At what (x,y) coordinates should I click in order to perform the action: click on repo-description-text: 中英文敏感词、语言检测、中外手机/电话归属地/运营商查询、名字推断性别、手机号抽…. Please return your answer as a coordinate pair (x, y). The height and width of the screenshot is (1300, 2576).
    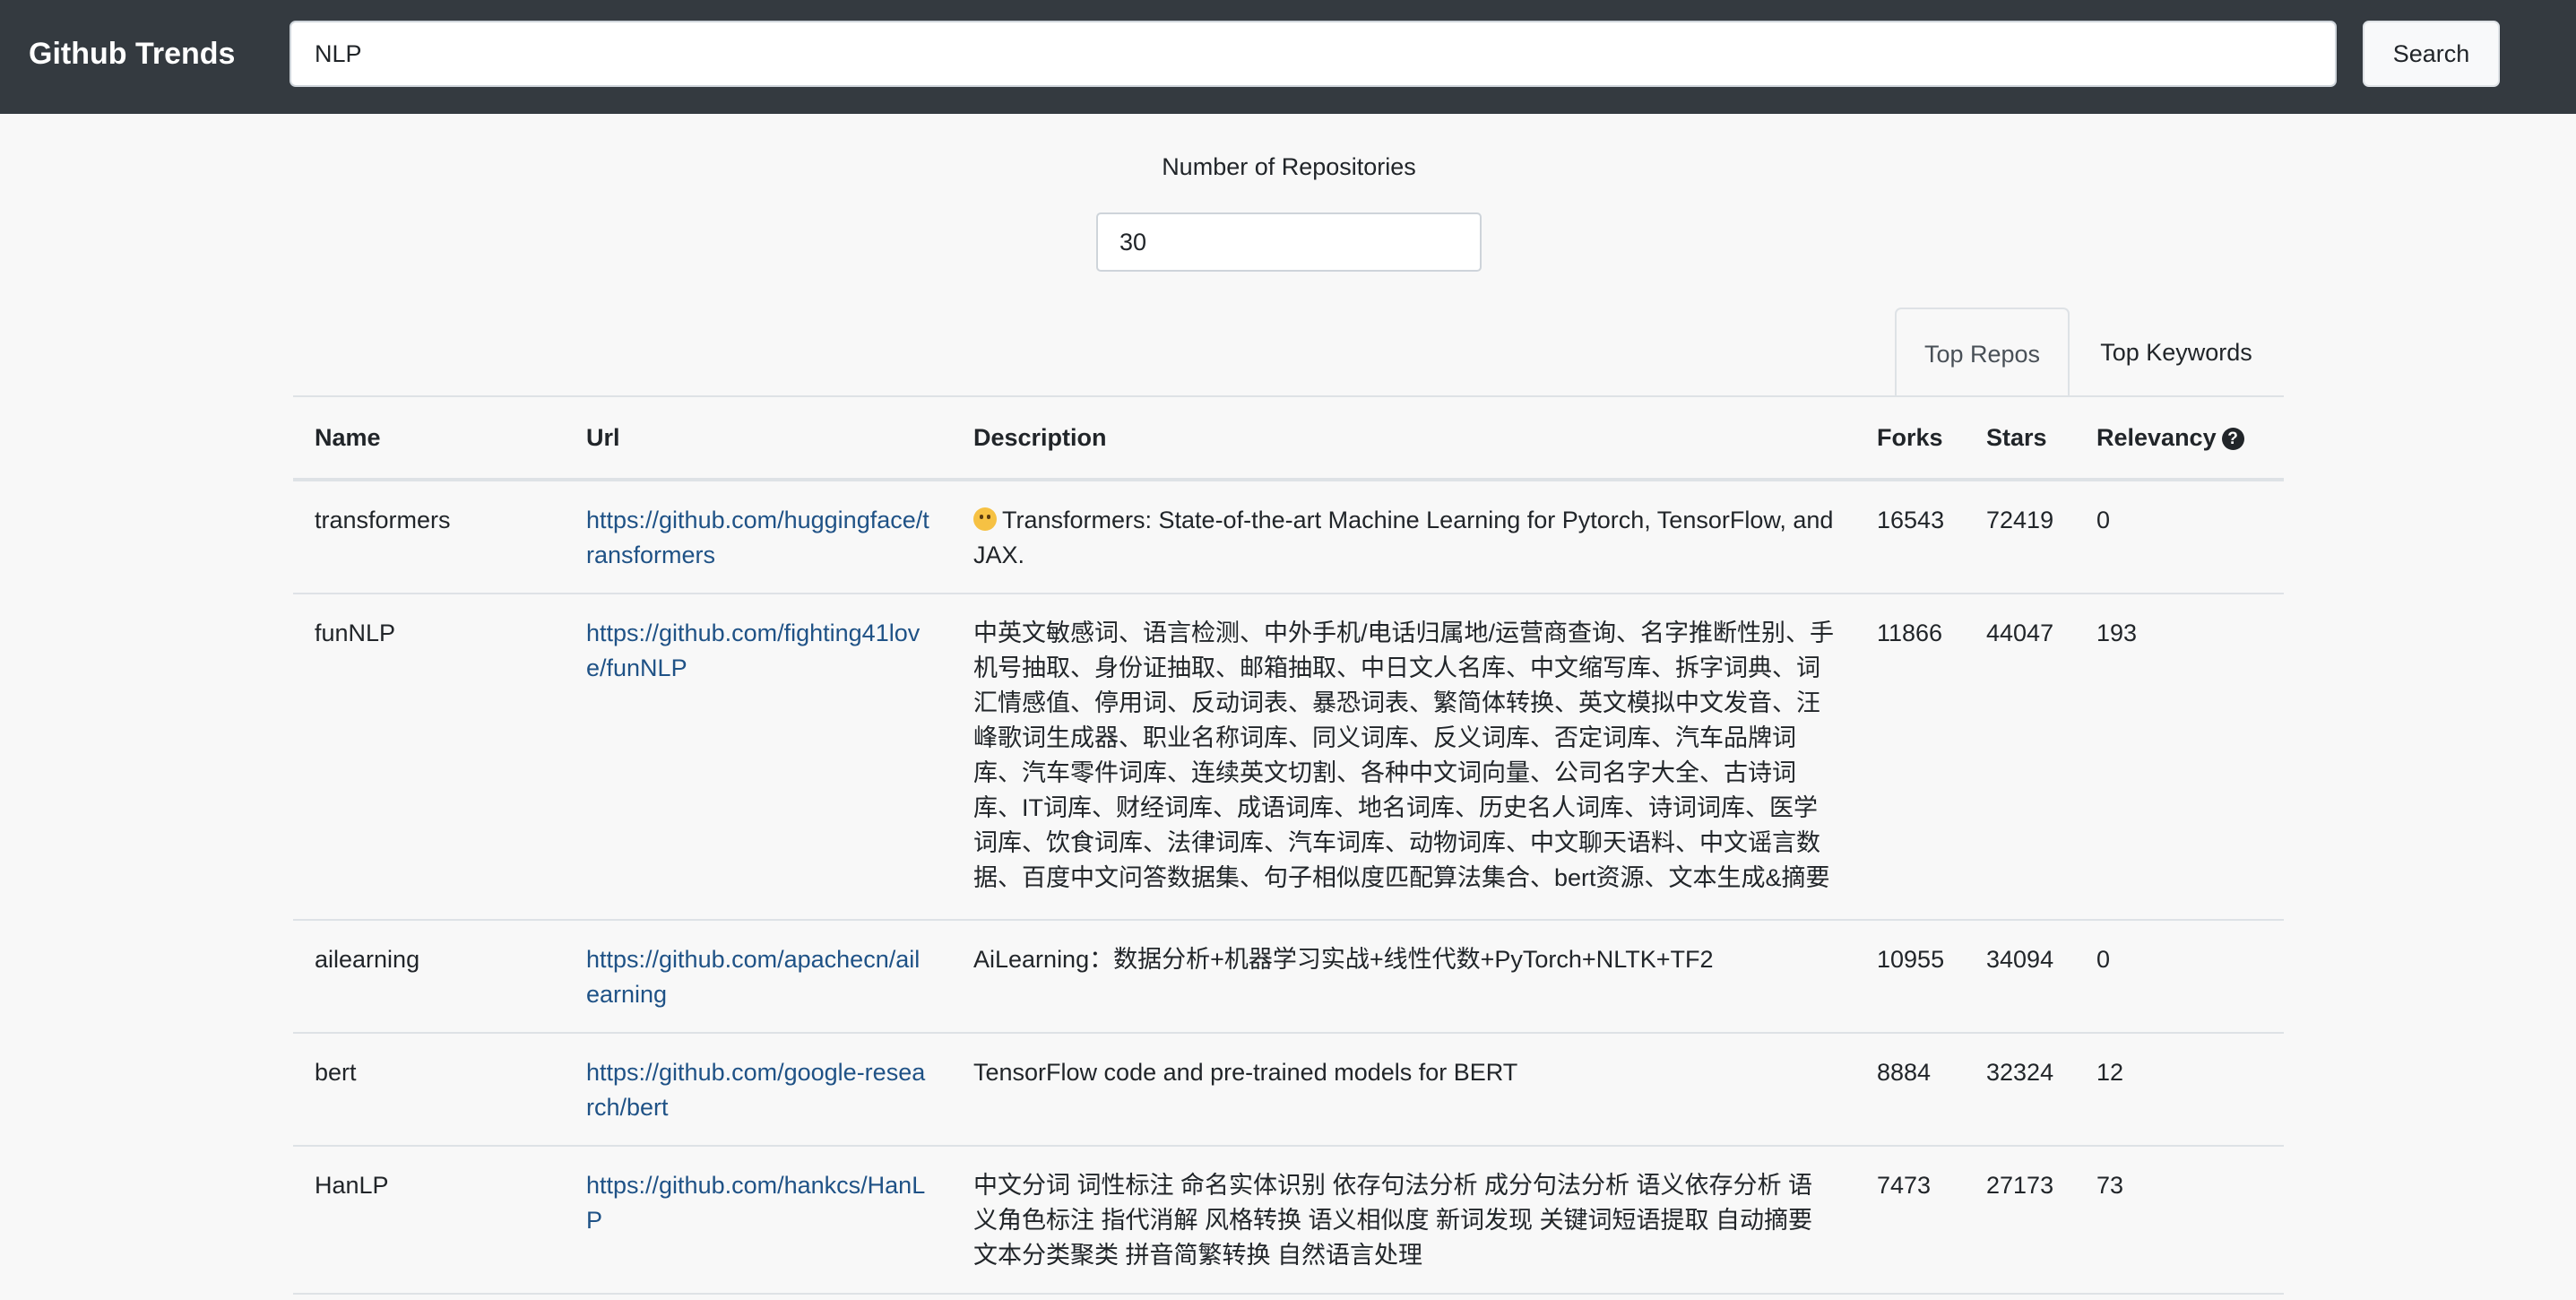
    Looking at the image, I should click on (1403, 755).